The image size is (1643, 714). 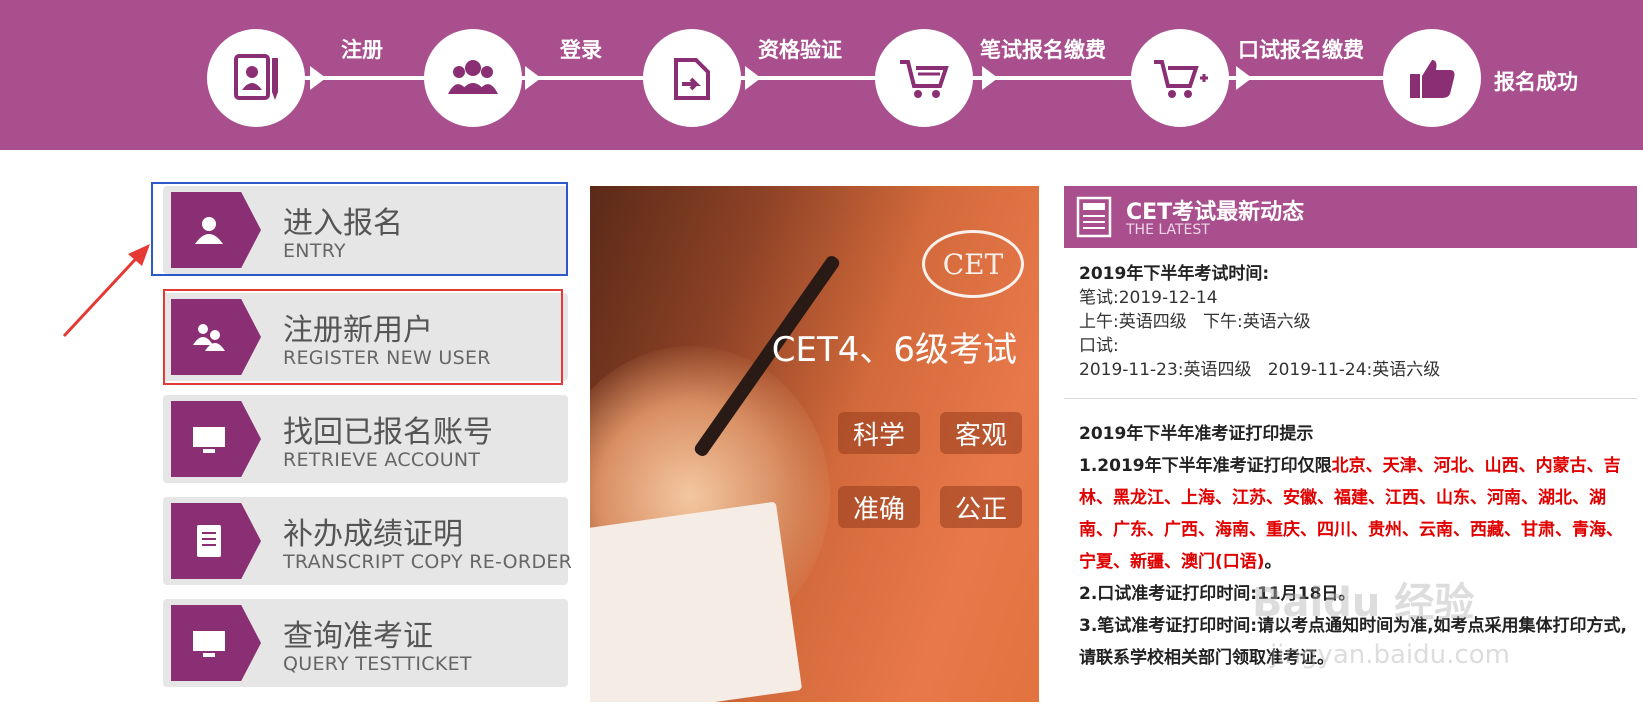 What do you see at coordinates (1094, 217) in the screenshot?
I see `newspaper-icon` at bounding box center [1094, 217].